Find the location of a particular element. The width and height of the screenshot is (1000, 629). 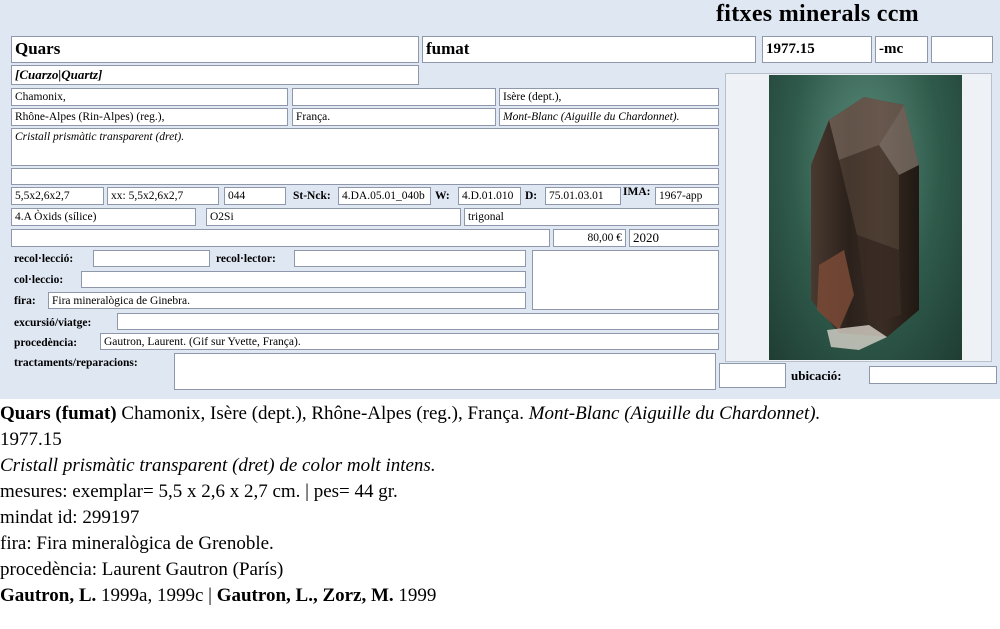

ubicacio-field is located at coordinates (933, 375).